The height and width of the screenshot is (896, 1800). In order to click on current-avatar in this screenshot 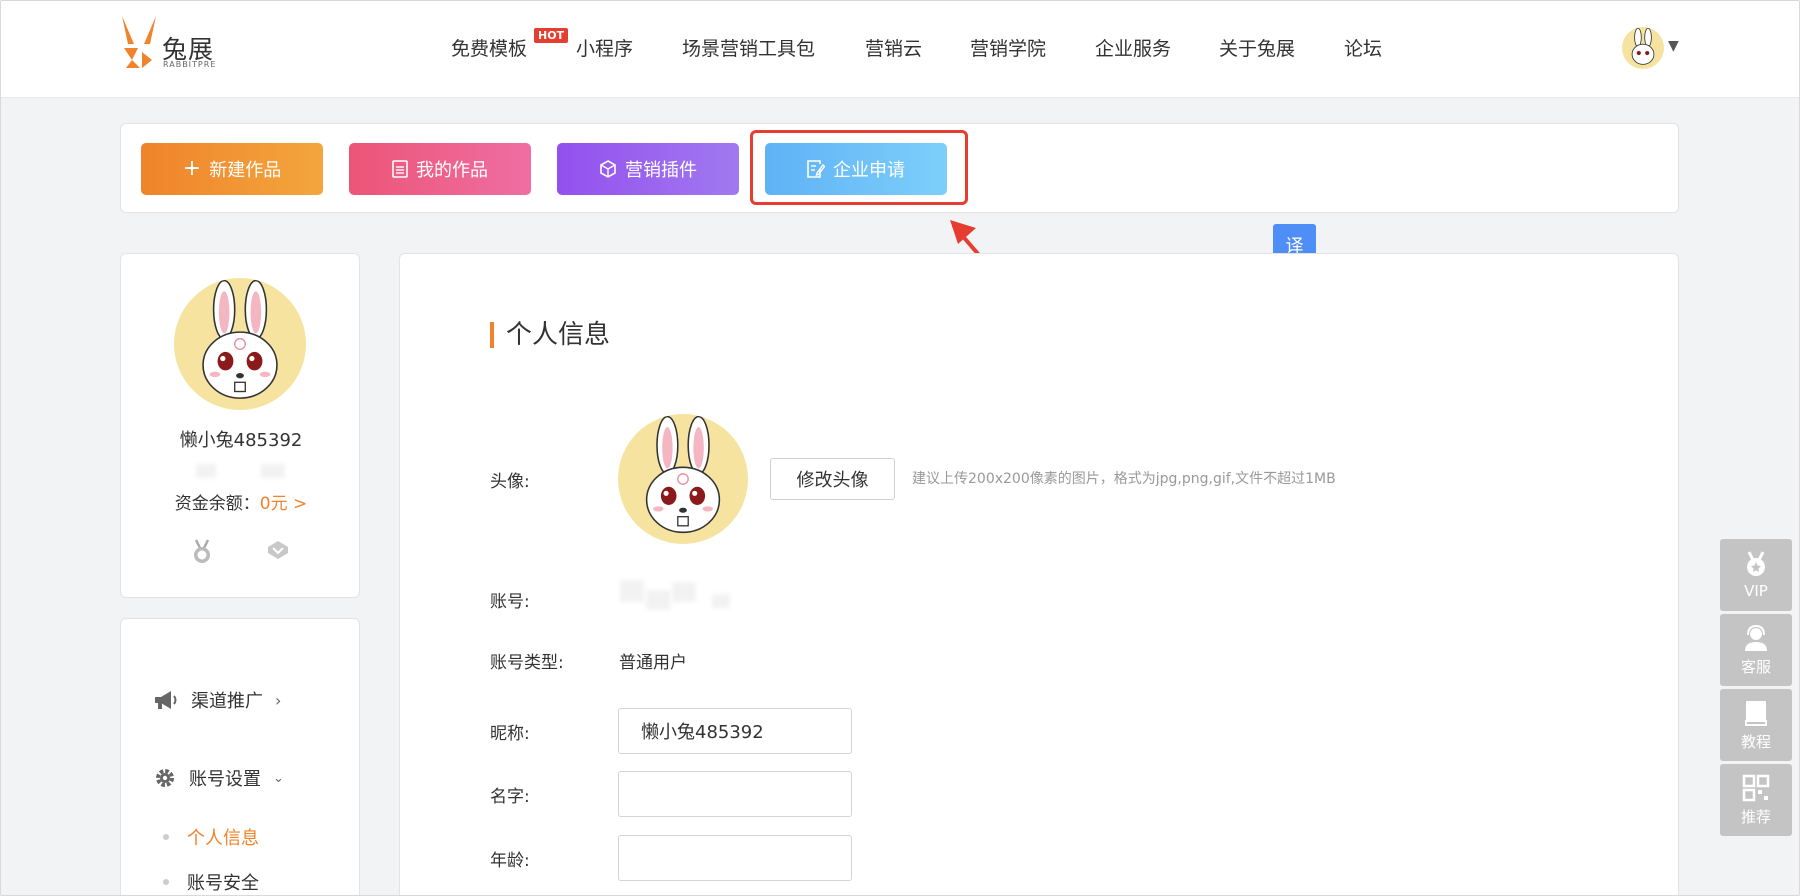, I will do `click(683, 479)`.